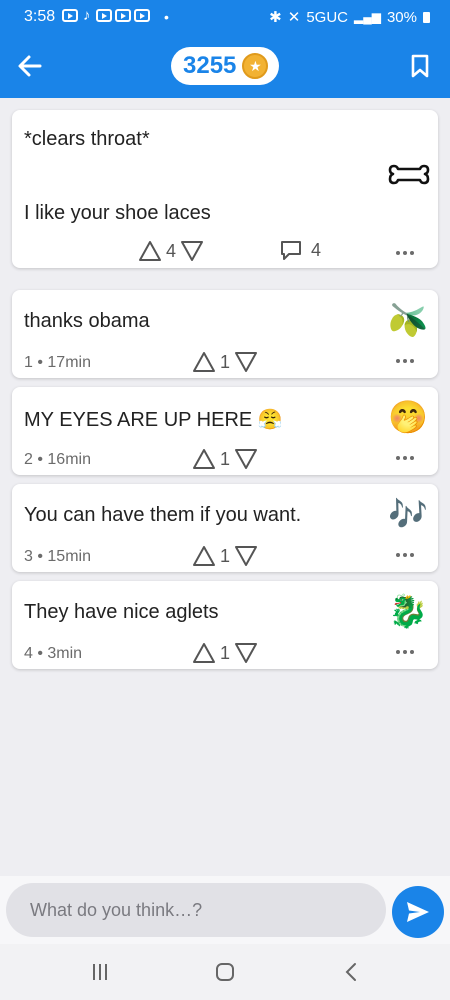 The height and width of the screenshot is (1000, 450). What do you see at coordinates (327, 17) in the screenshot?
I see `network-label: 5GUC` at bounding box center [327, 17].